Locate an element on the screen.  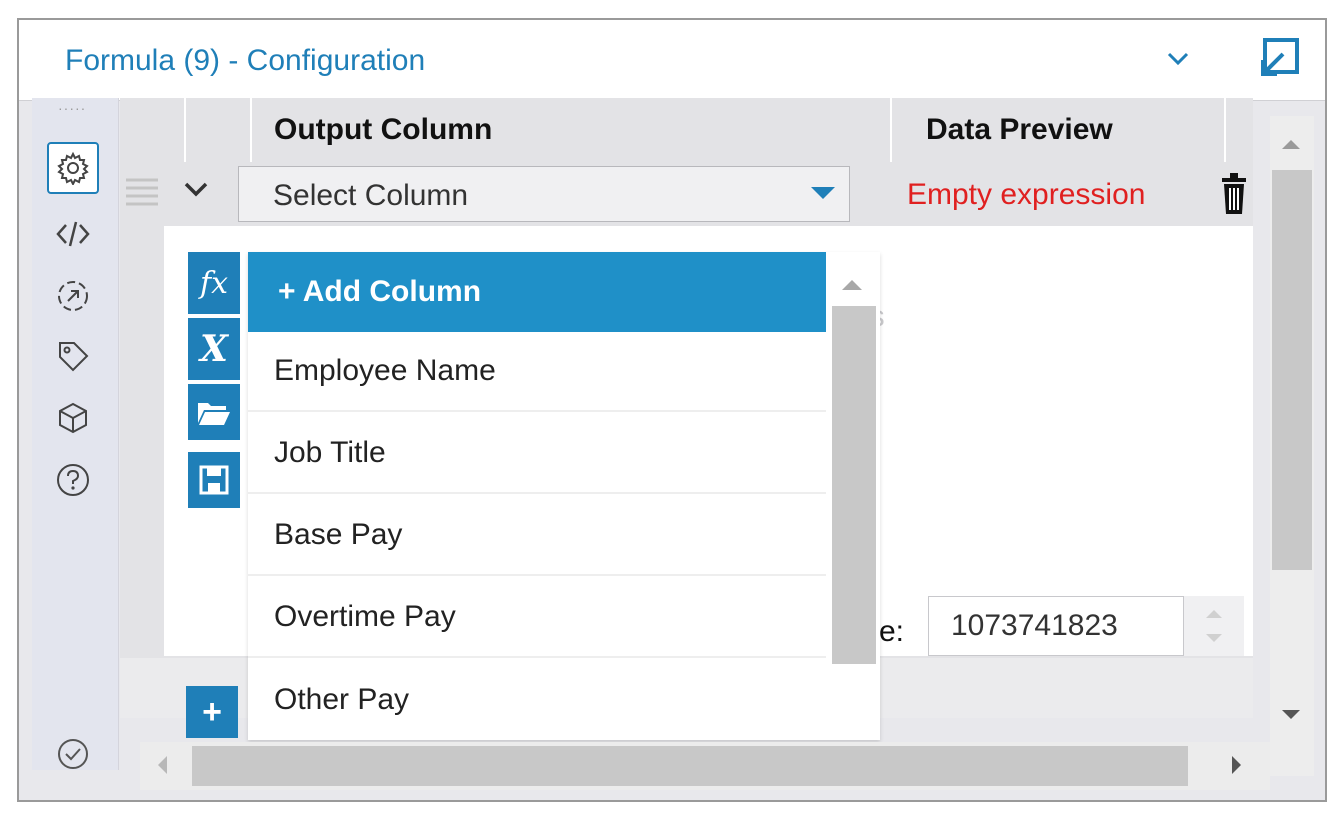
dropdown-option: Overtime Pay is located at coordinates (537, 618).